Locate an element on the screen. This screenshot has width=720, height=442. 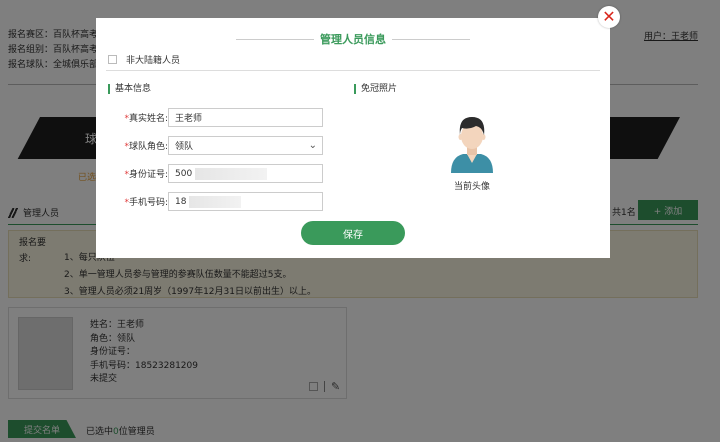
phone-row: *手机号码: 18 is located at coordinates (215, 201).